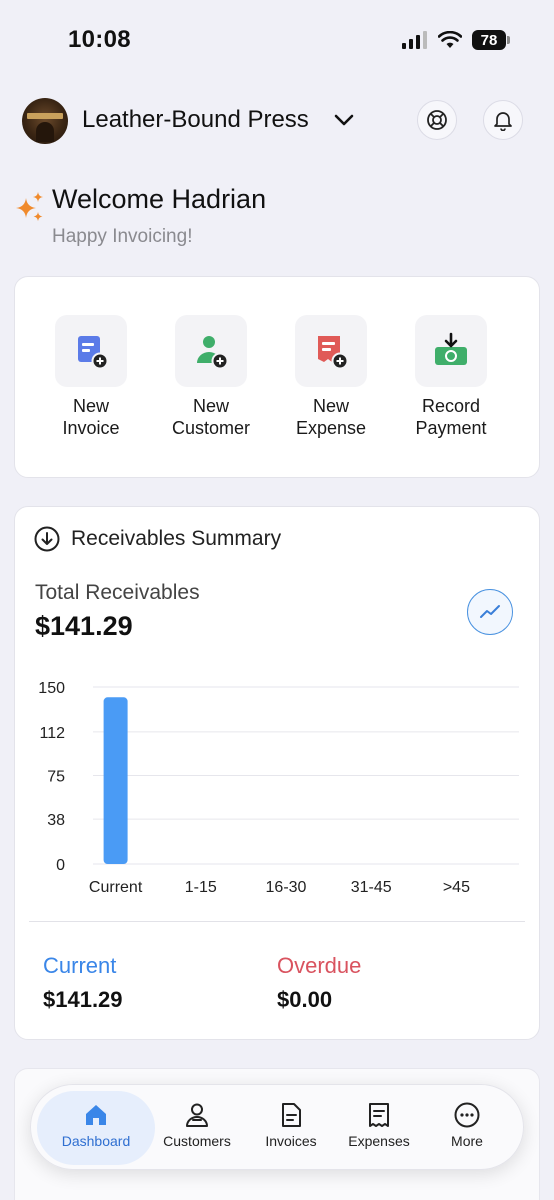  Describe the element at coordinates (91, 351) in the screenshot. I see `invoice-add-icon` at that location.